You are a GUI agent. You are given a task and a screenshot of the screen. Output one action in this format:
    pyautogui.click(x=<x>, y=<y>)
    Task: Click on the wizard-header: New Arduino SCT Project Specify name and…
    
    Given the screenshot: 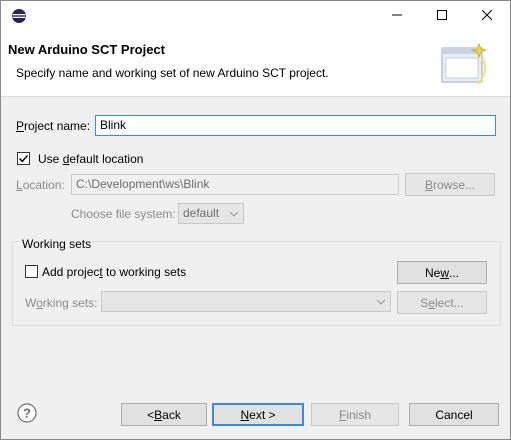 What is the action you would take?
    pyautogui.click(x=255, y=64)
    